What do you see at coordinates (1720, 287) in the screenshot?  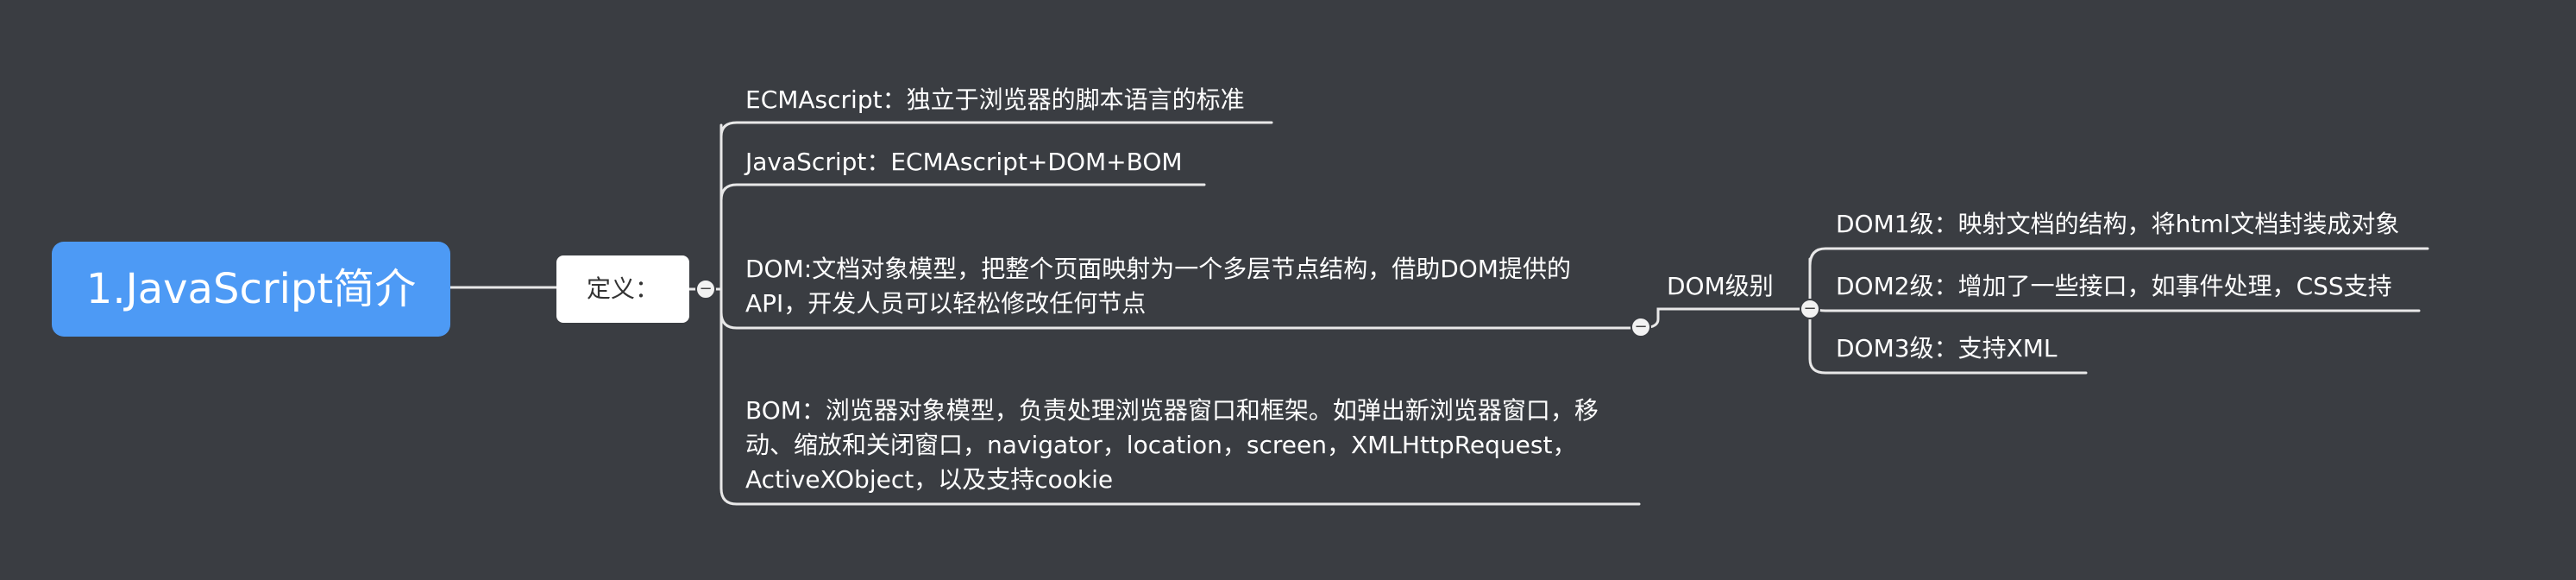 I see `dom-levels-node: DOM级别` at bounding box center [1720, 287].